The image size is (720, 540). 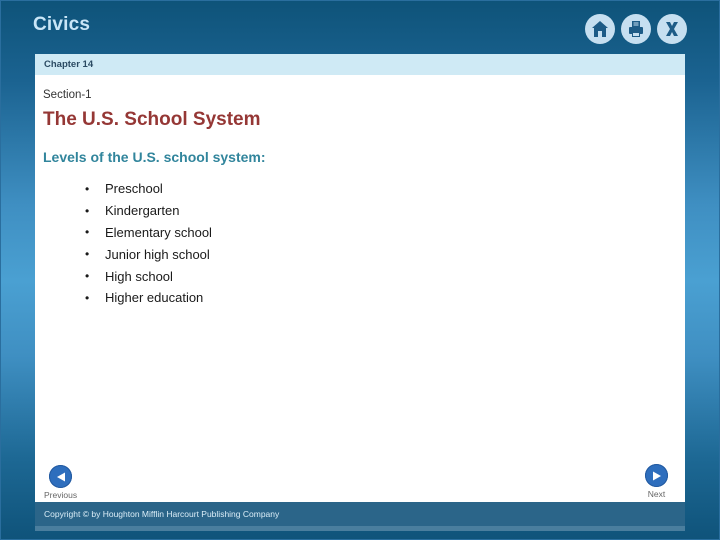 I want to click on list-item: • Higher education, so click(x=148, y=298).